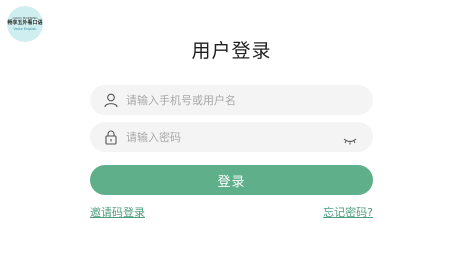  I want to click on login-button: 登录, so click(231, 180).